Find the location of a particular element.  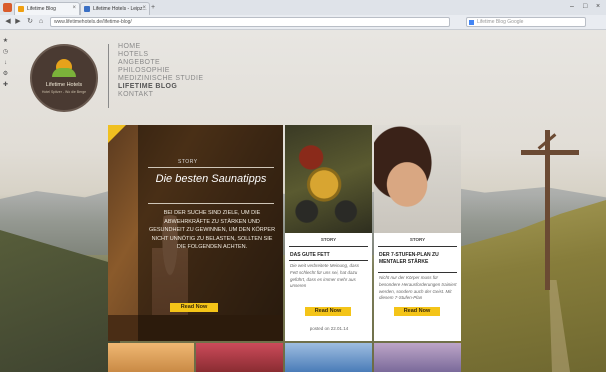

logo-tagline: Hotel Spitzer - Wo die Berge is located at coordinates (64, 92).